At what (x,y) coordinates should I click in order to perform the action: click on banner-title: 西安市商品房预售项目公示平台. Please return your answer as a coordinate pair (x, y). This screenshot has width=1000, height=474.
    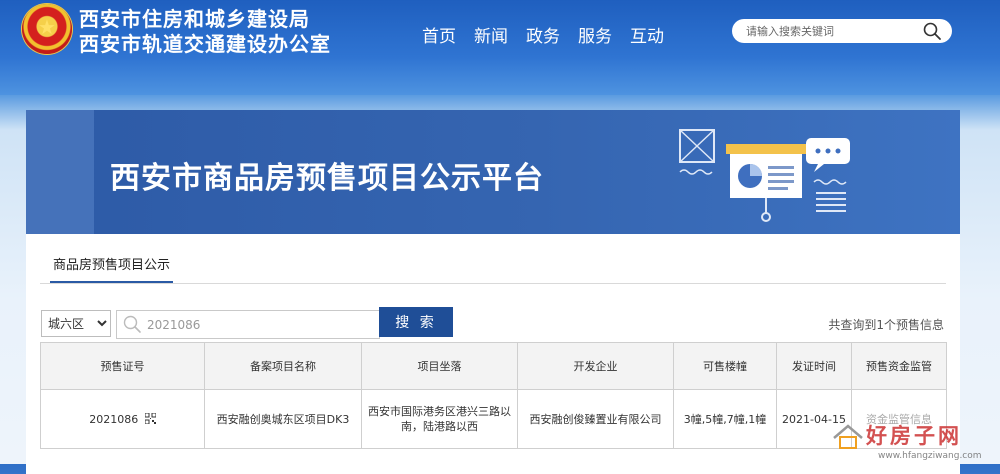
    Looking at the image, I should click on (327, 178).